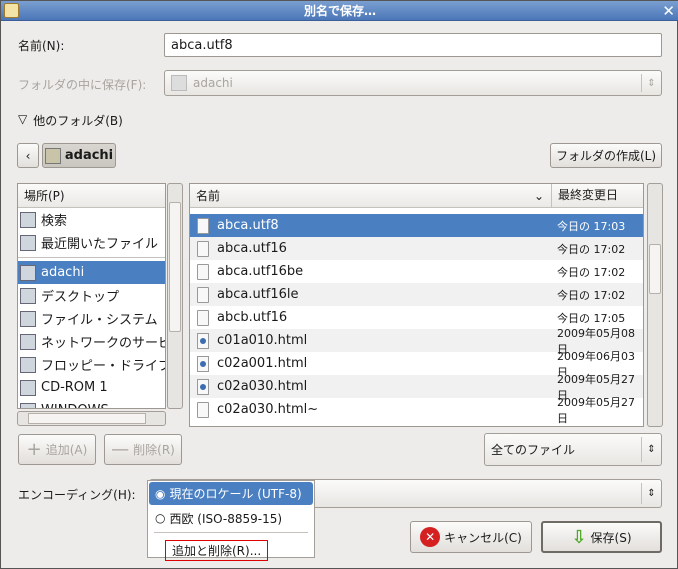 This screenshot has width=678, height=569. What do you see at coordinates (262, 386) in the screenshot?
I see `file-name: c02a030.html` at bounding box center [262, 386].